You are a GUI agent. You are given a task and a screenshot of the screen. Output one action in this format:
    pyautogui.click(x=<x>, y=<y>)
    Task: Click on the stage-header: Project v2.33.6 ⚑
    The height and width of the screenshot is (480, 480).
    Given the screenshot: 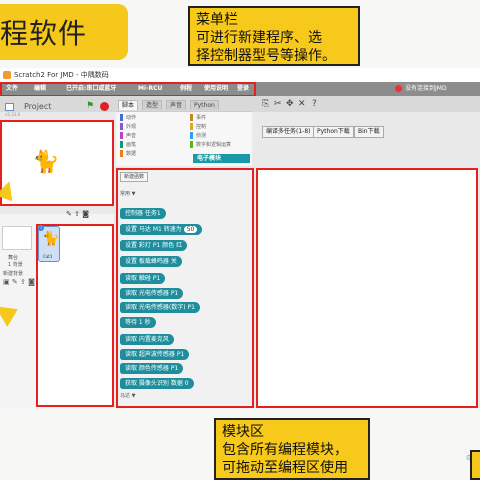 What is the action you would take?
    pyautogui.click(x=57, y=109)
    